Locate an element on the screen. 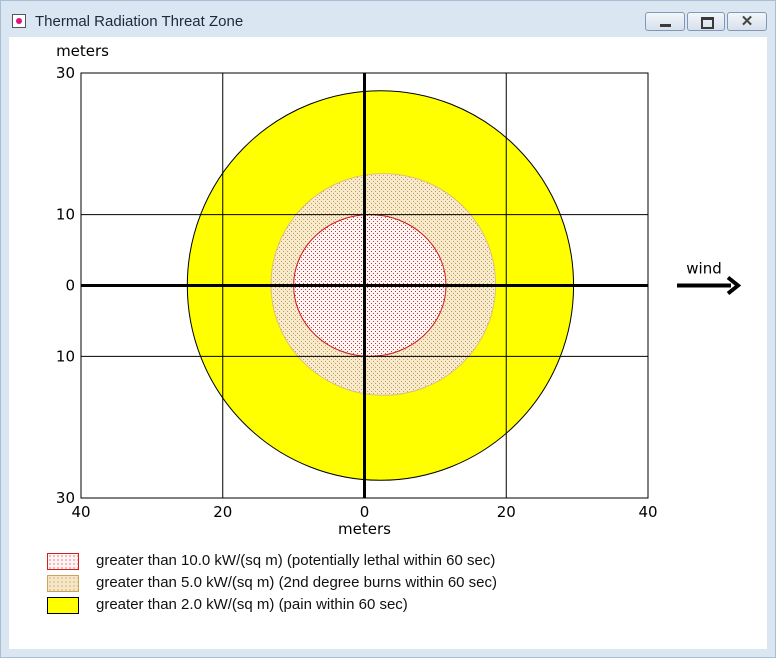 The width and height of the screenshot is (776, 658). y-tick-label: 0 is located at coordinates (70, 286).